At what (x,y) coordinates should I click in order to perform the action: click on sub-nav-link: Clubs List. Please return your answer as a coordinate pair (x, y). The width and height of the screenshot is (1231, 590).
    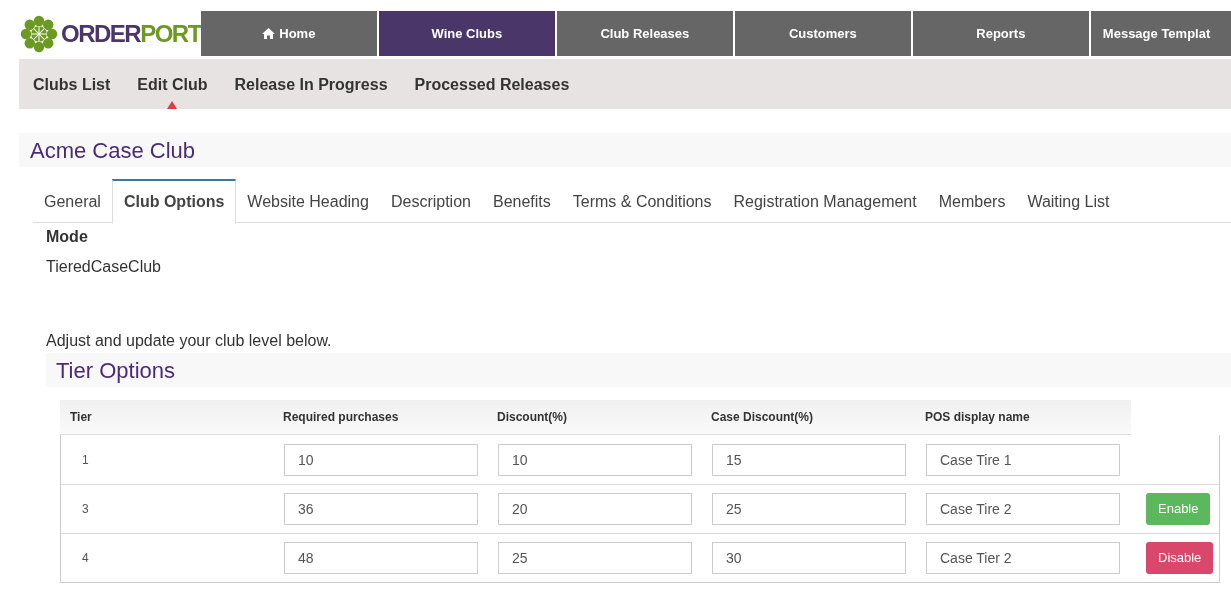
    Looking at the image, I should click on (72, 84).